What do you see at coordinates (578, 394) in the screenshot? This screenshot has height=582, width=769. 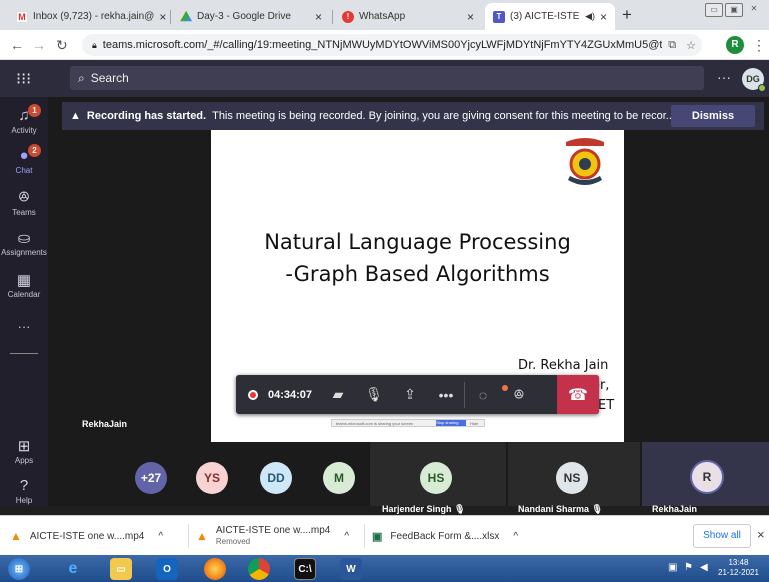 I see `hang-up-button: ☎︎` at bounding box center [578, 394].